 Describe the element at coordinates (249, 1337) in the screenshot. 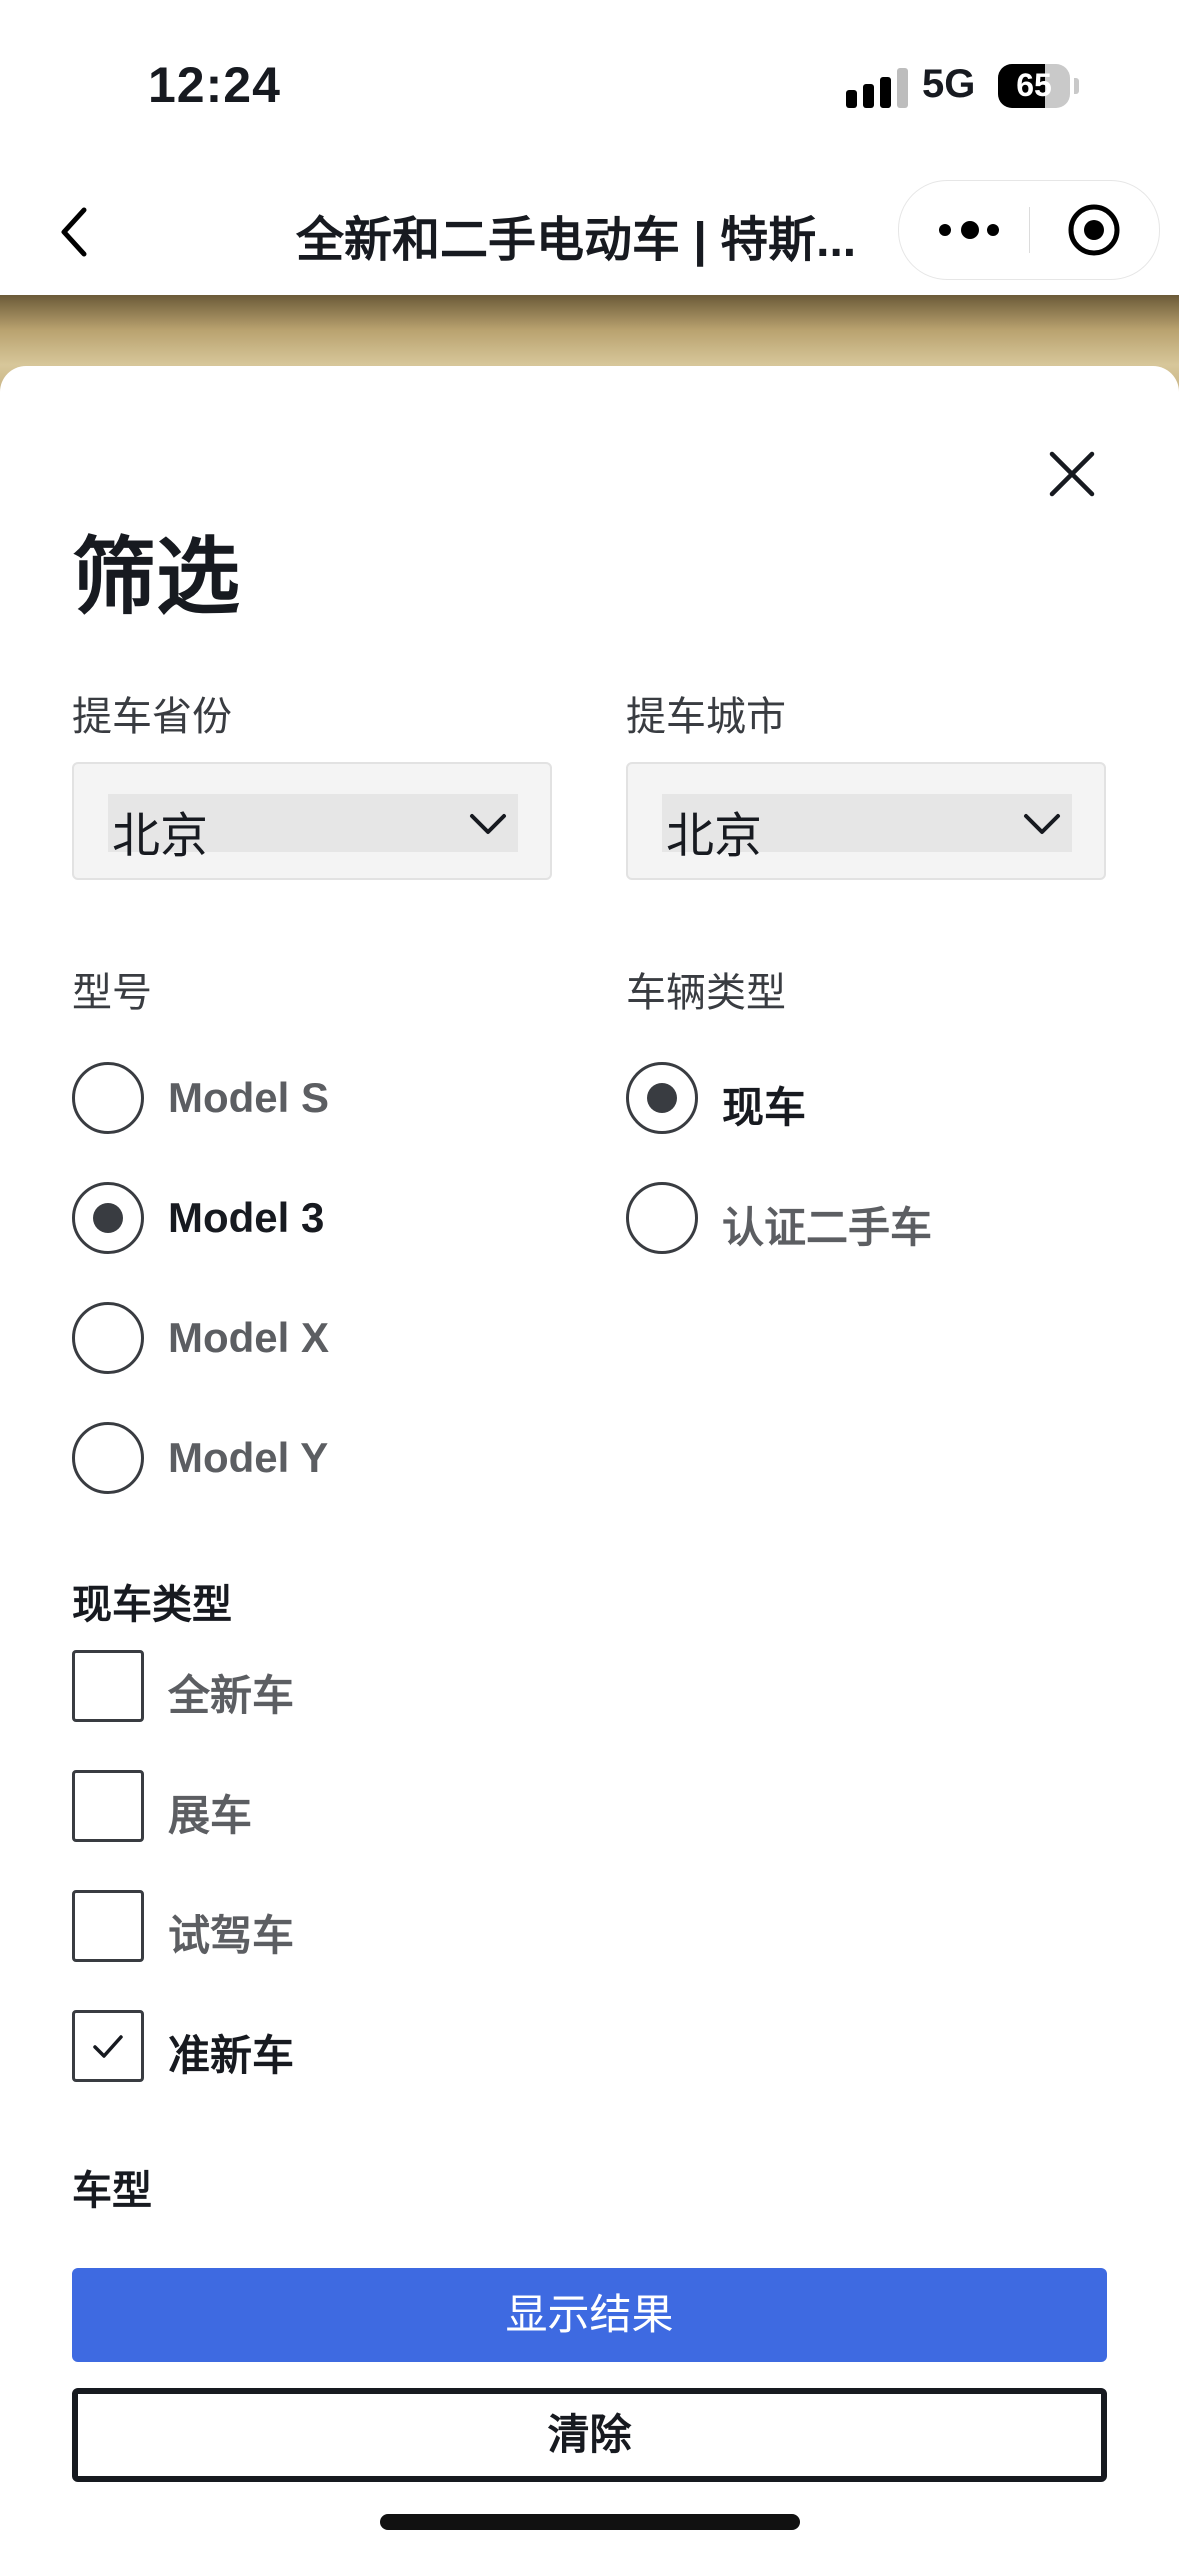

I see `option-label: Model X` at that location.